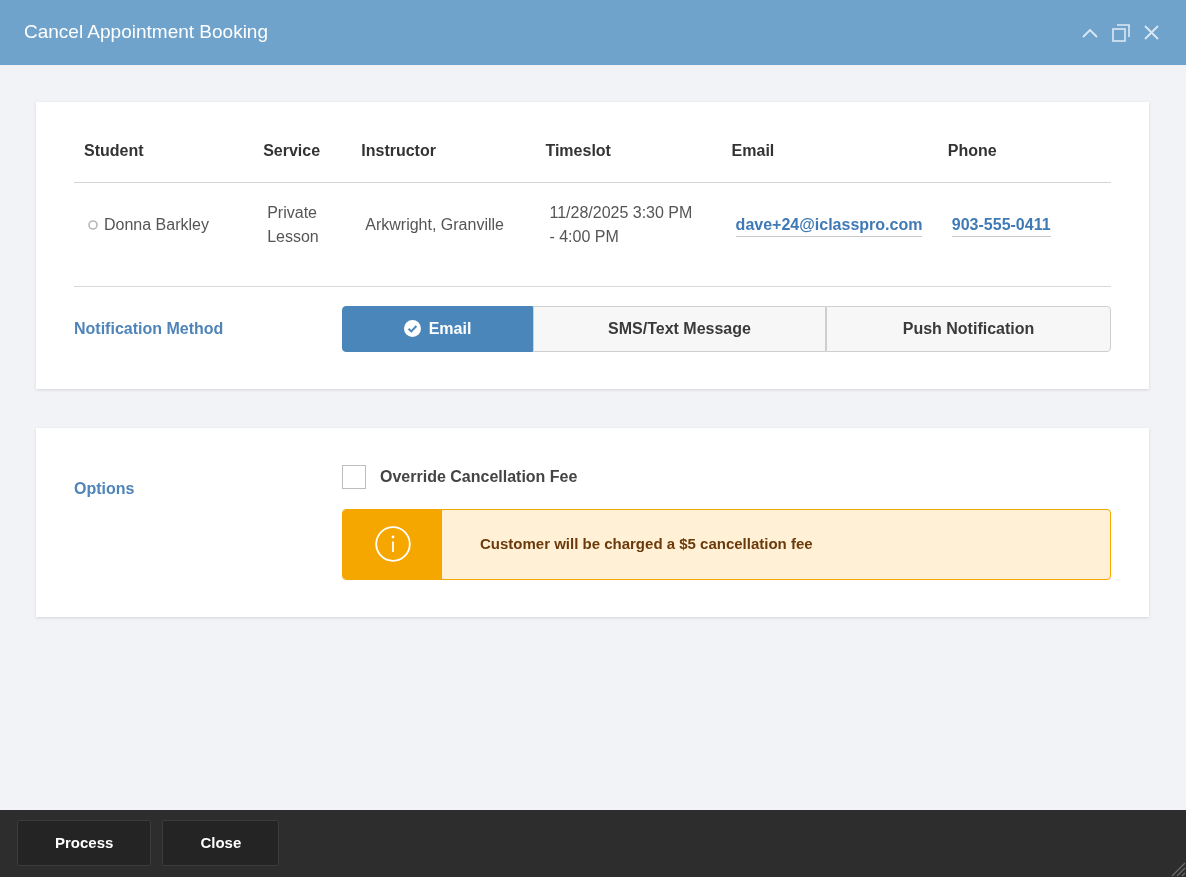 The image size is (1186, 877). Describe the element at coordinates (149, 328) in the screenshot. I see `notification-method-label: Notification Method` at that location.